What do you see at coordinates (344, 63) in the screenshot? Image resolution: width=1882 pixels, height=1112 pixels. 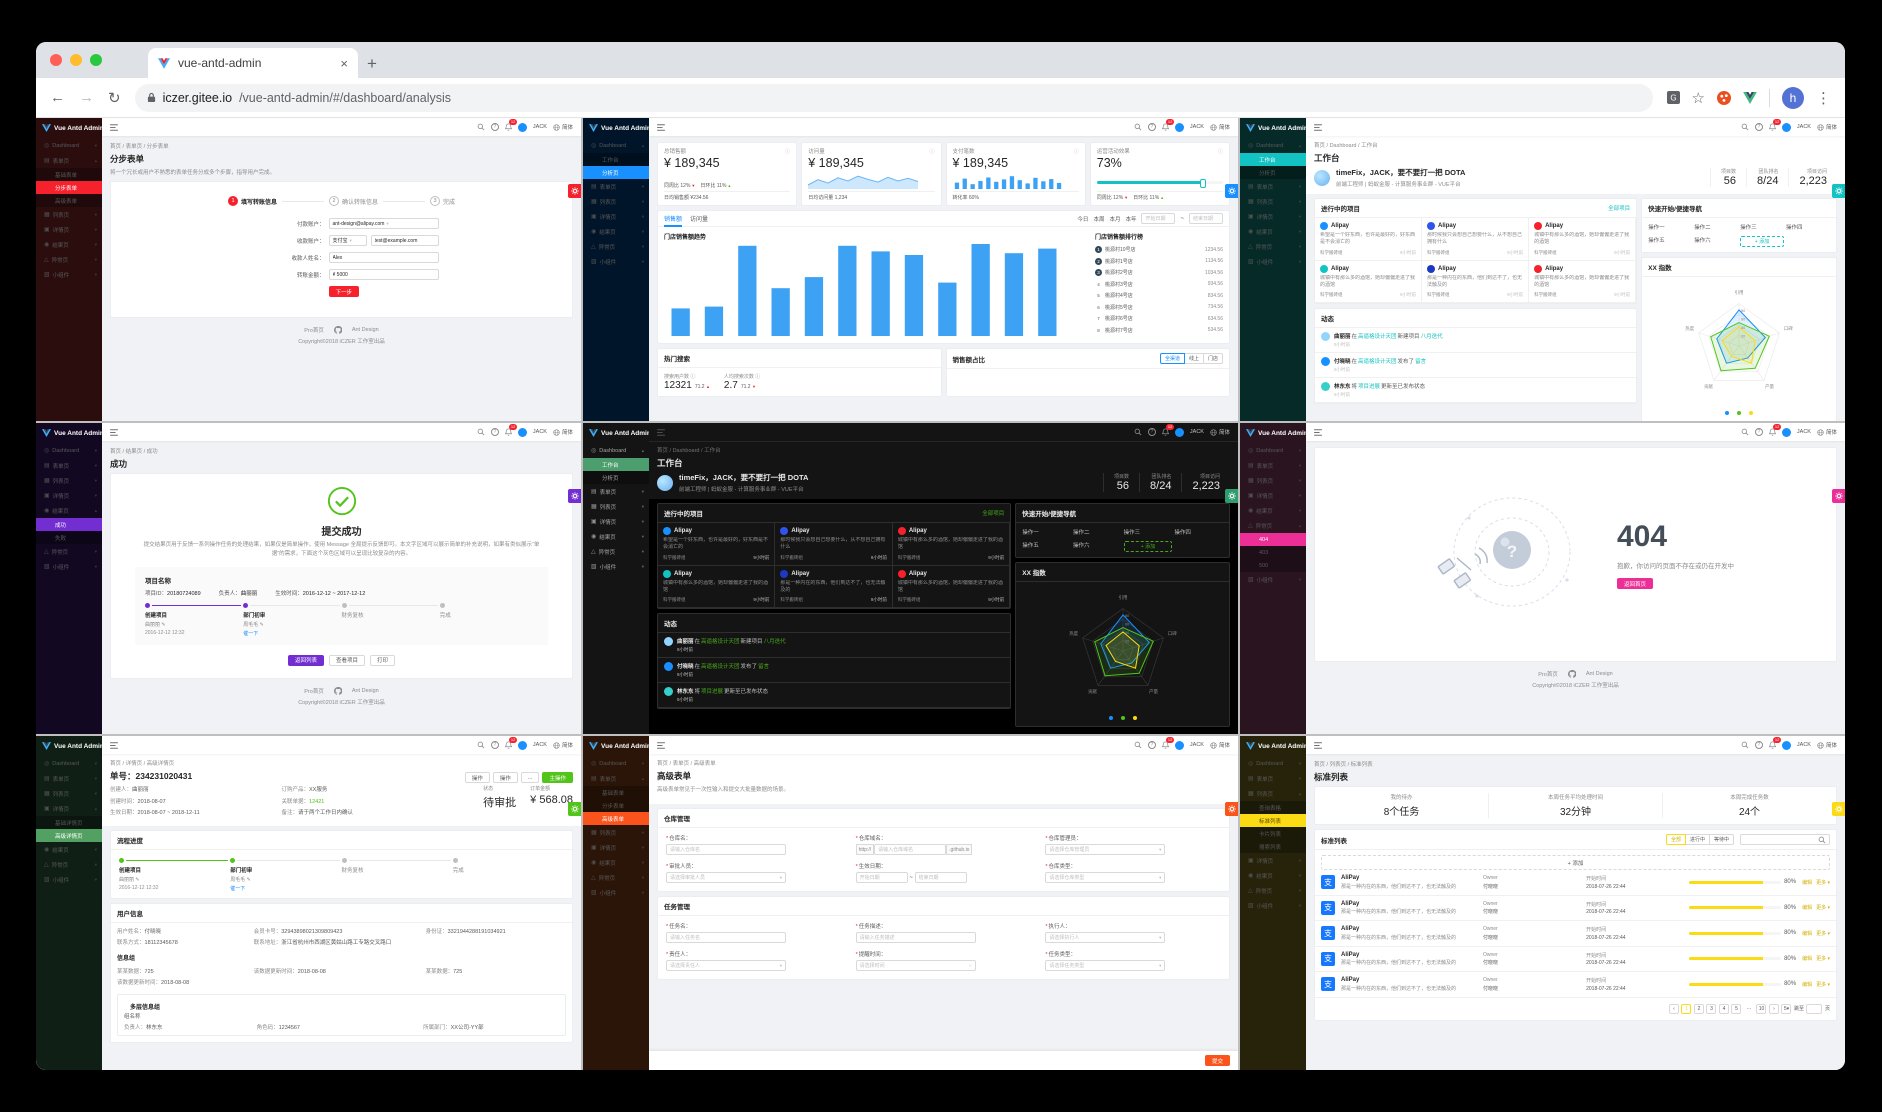 I see `tab-close-icon: ×` at bounding box center [344, 63].